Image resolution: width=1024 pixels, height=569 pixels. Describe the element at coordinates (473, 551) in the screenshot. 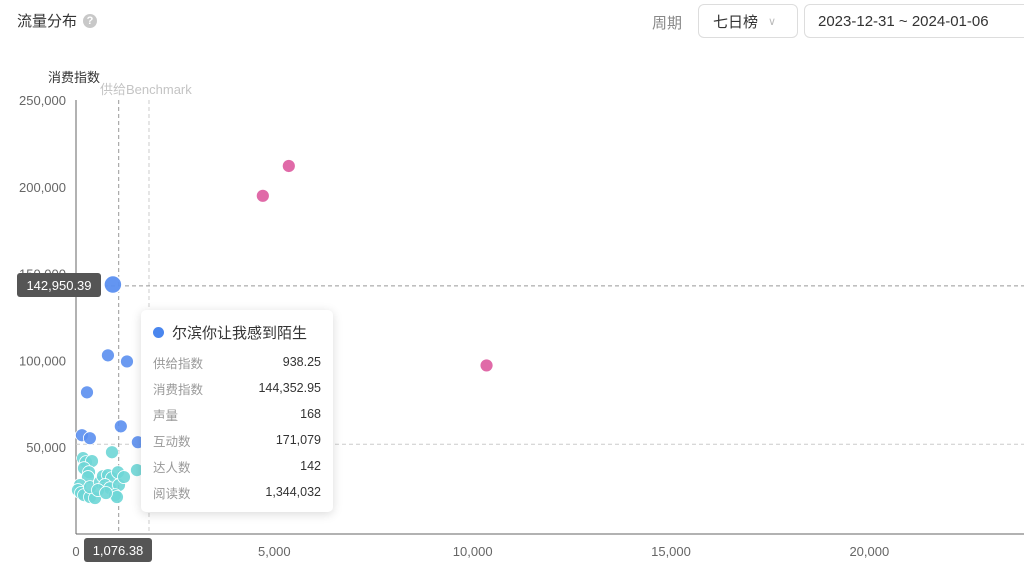

I see `x-tick-label: 10,000` at that location.